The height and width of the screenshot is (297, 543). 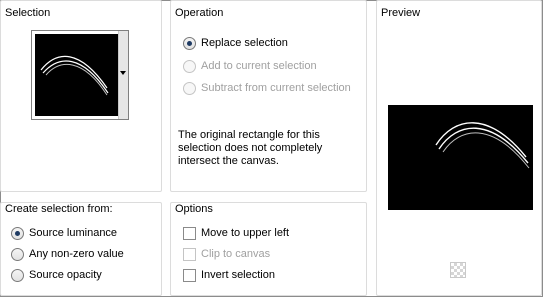 I want to click on curve-thumbnail-graphic, so click(x=74, y=75).